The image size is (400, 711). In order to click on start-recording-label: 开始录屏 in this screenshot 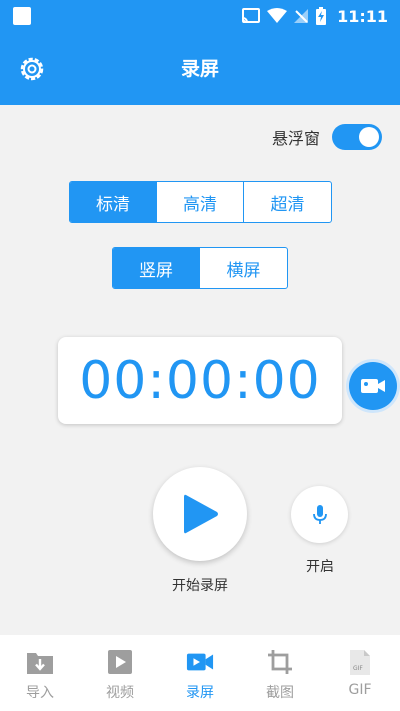, I will do `click(200, 586)`.